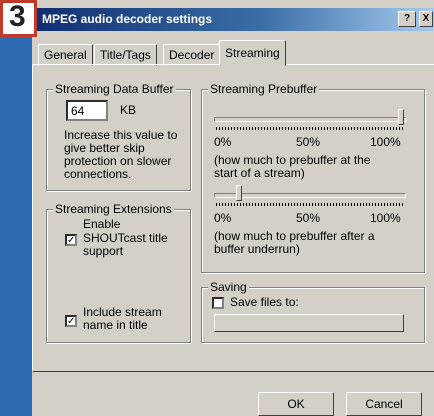 The width and height of the screenshot is (434, 416). What do you see at coordinates (385, 142) in the screenshot?
I see `prebuffer-start-max: 100%` at bounding box center [385, 142].